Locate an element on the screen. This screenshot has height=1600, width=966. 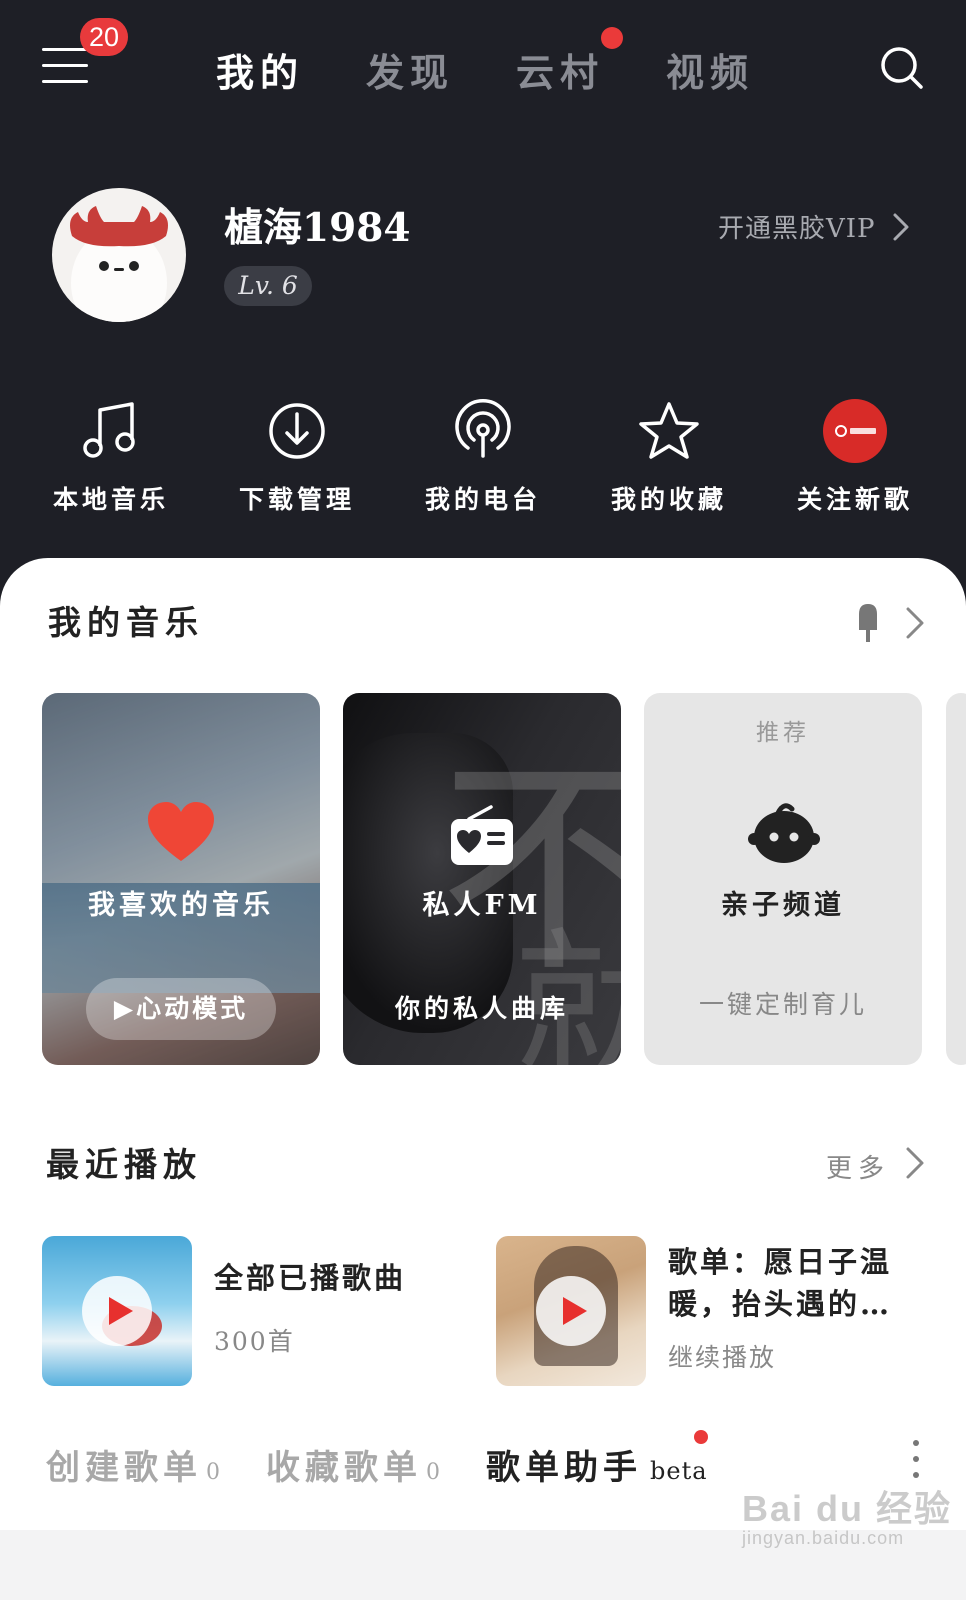
tab-label: 收藏歌单 is located at coordinates (344, 1468).